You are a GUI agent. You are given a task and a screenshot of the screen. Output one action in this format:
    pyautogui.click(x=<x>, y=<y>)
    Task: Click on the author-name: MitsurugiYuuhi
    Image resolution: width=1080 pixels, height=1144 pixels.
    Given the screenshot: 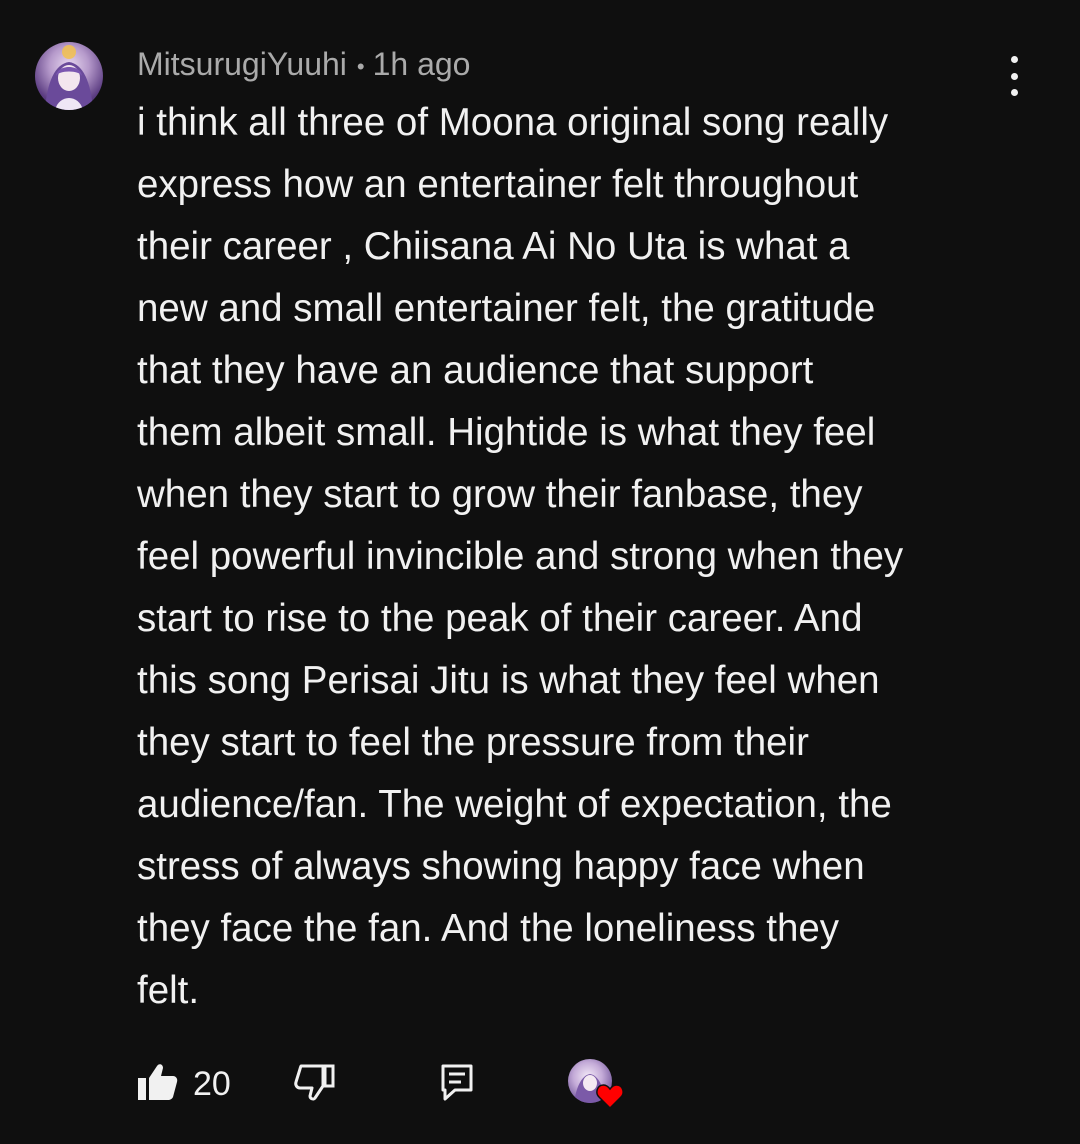 What is the action you would take?
    pyautogui.click(x=242, y=64)
    